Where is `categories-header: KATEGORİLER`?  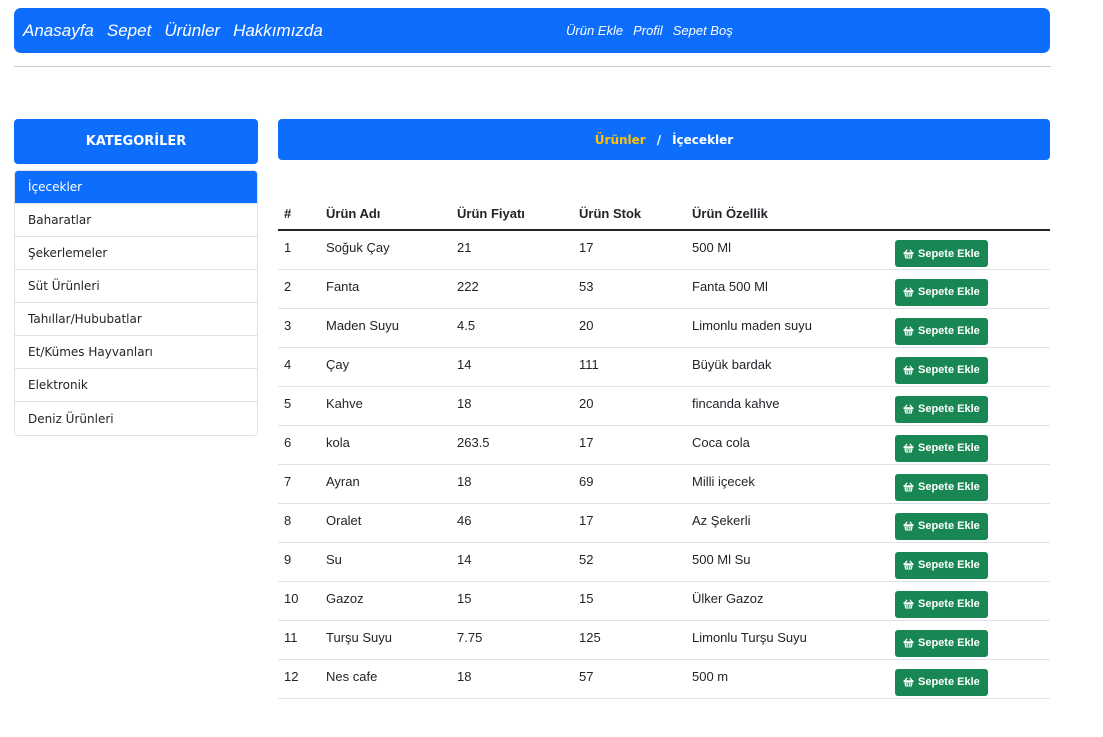 categories-header: KATEGORİLER is located at coordinates (136, 141).